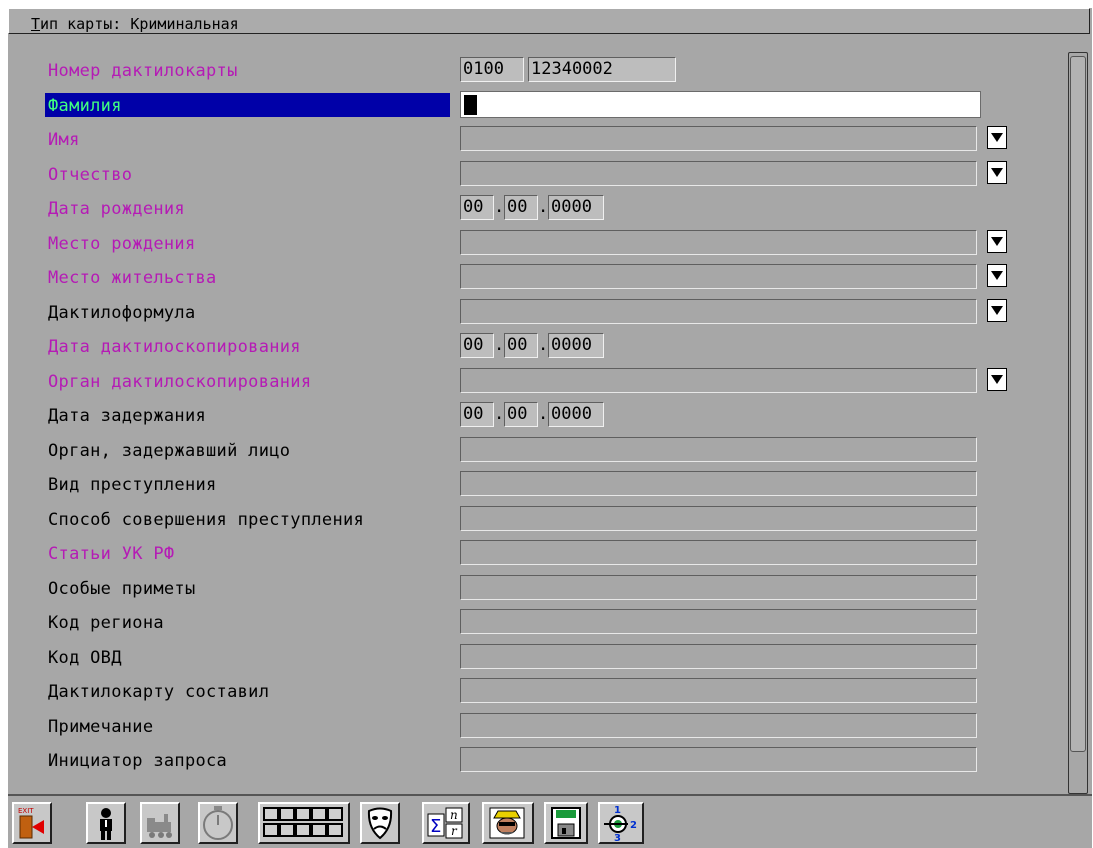 The height and width of the screenshot is (848, 1093). What do you see at coordinates (132, 485) in the screenshot?
I see `field-label: Вид преступления` at bounding box center [132, 485].